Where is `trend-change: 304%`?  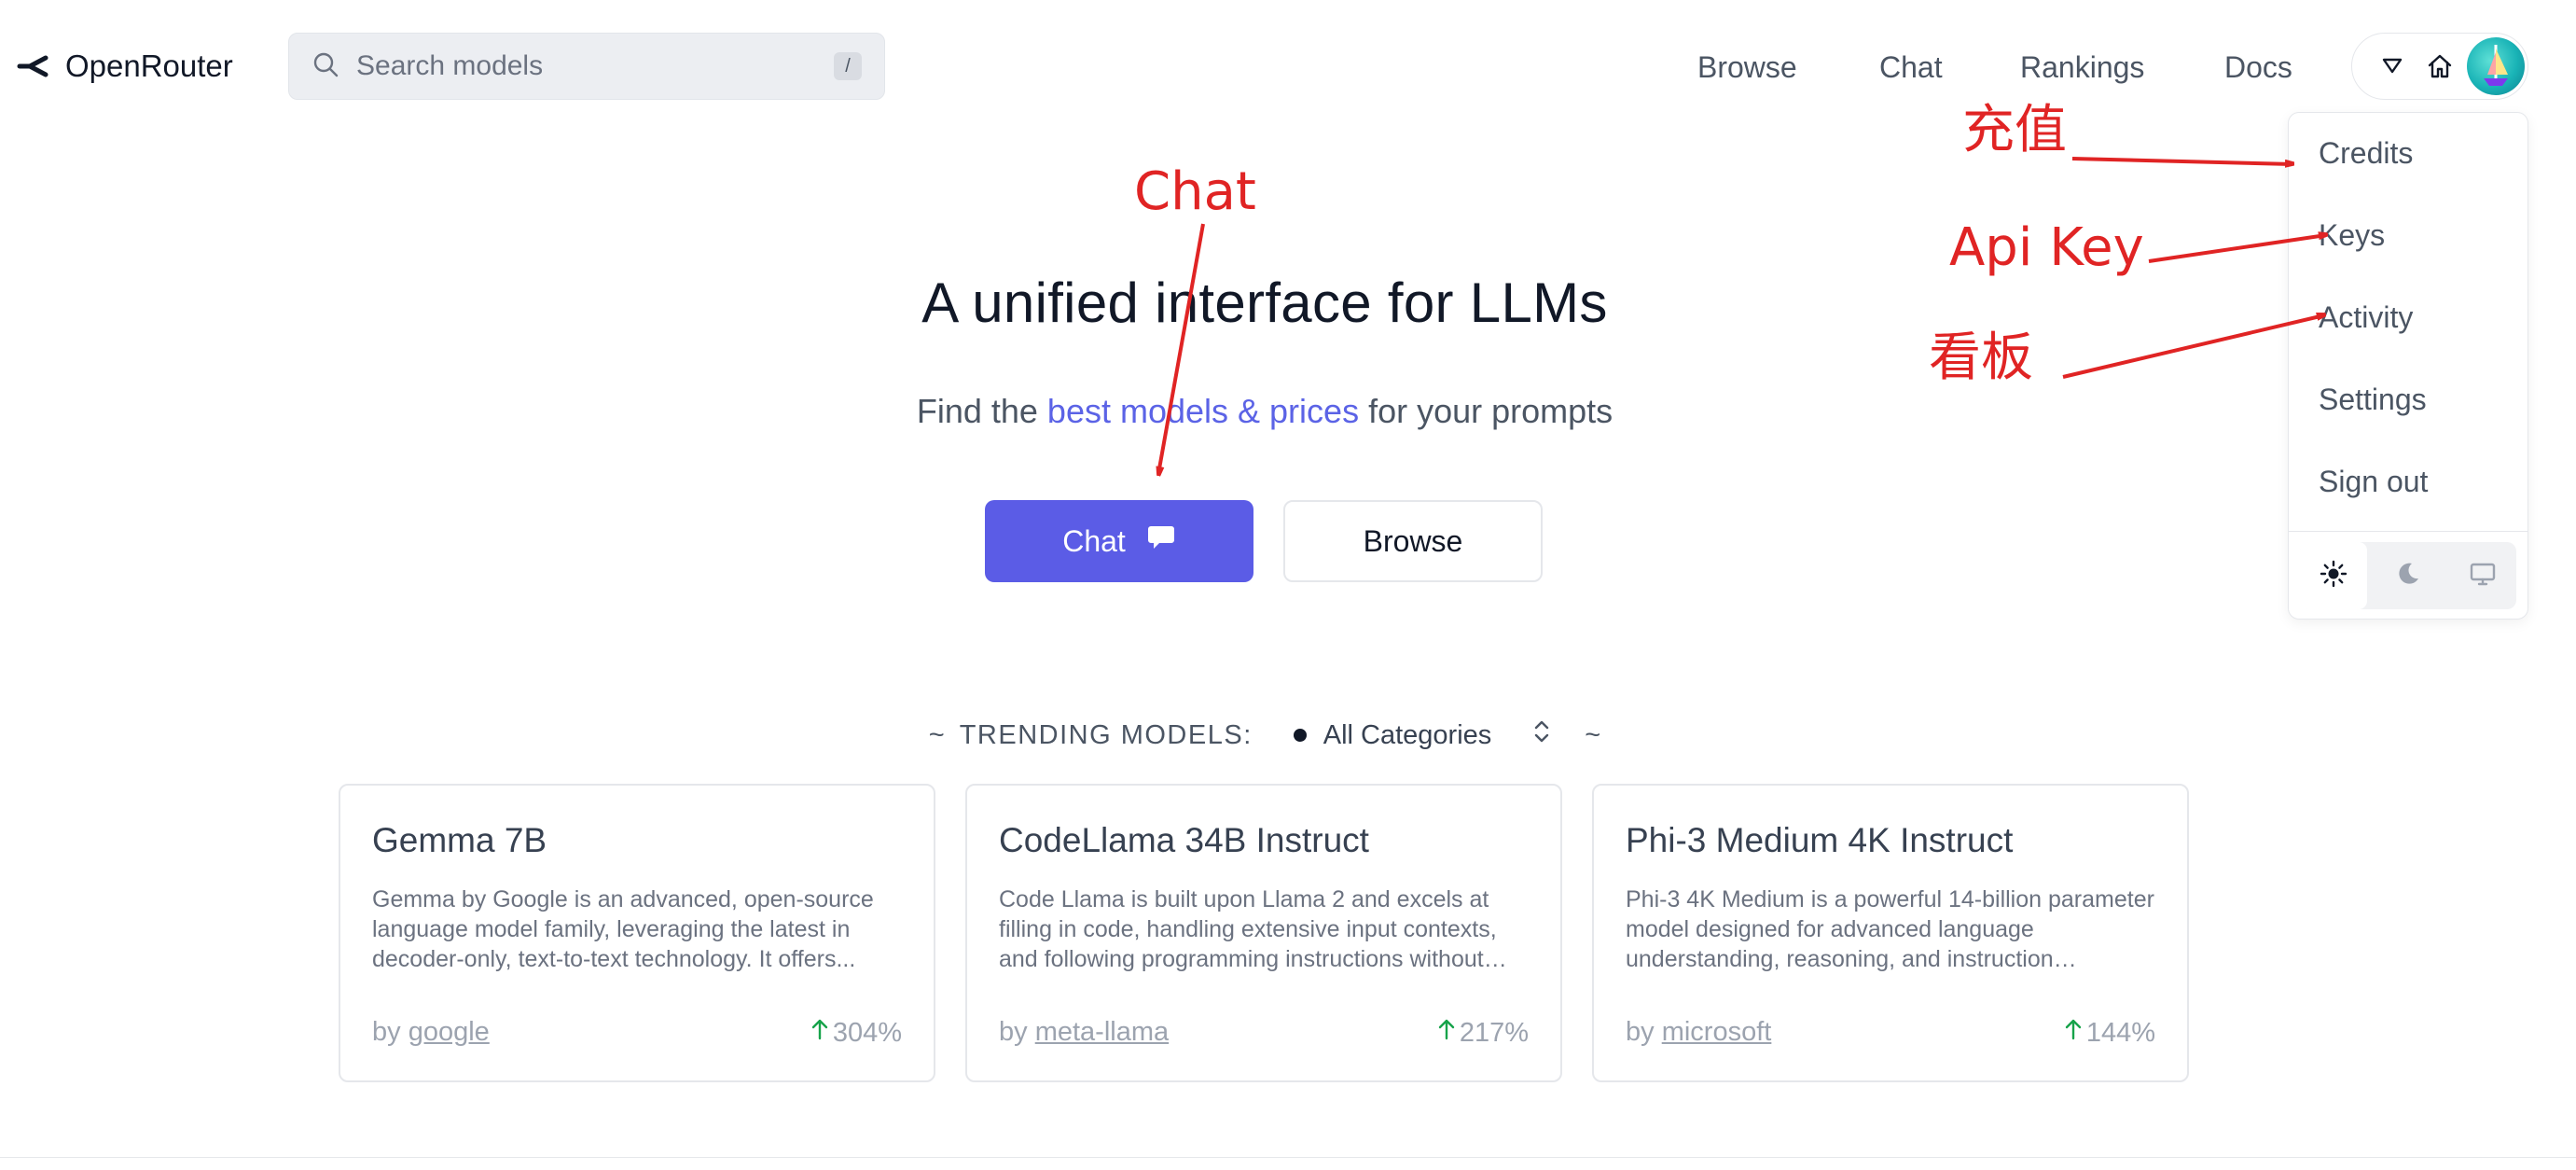
trend-change: 304% is located at coordinates (856, 1033).